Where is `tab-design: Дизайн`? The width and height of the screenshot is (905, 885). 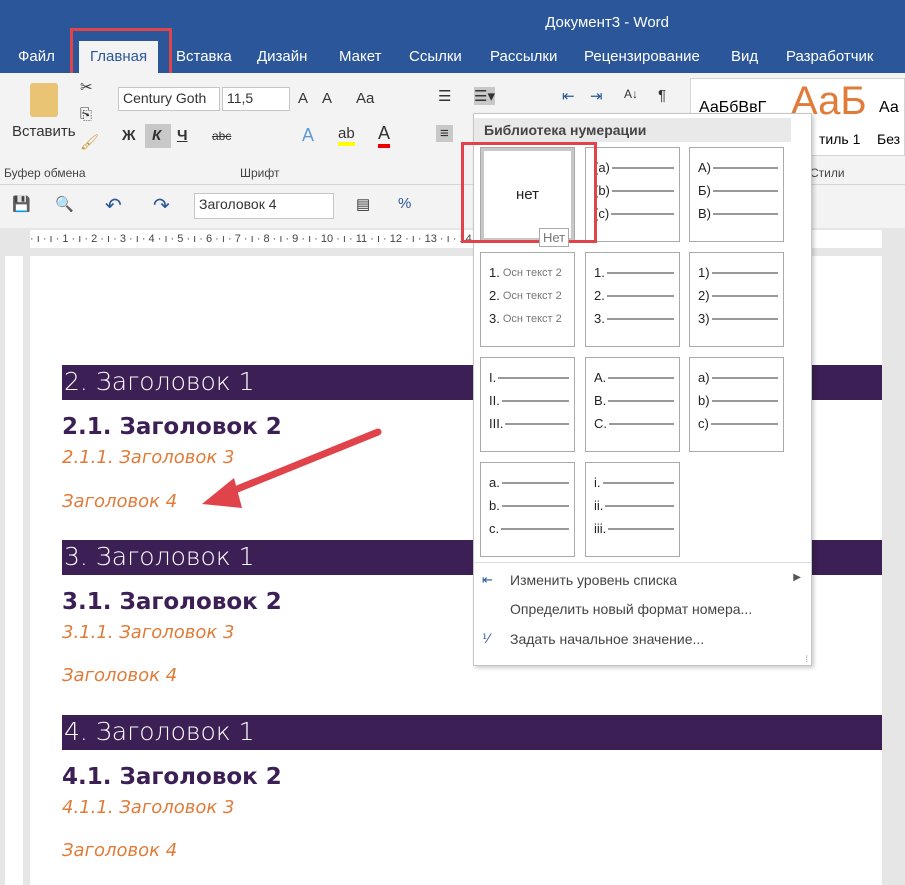 tab-design: Дизайн is located at coordinates (282, 56).